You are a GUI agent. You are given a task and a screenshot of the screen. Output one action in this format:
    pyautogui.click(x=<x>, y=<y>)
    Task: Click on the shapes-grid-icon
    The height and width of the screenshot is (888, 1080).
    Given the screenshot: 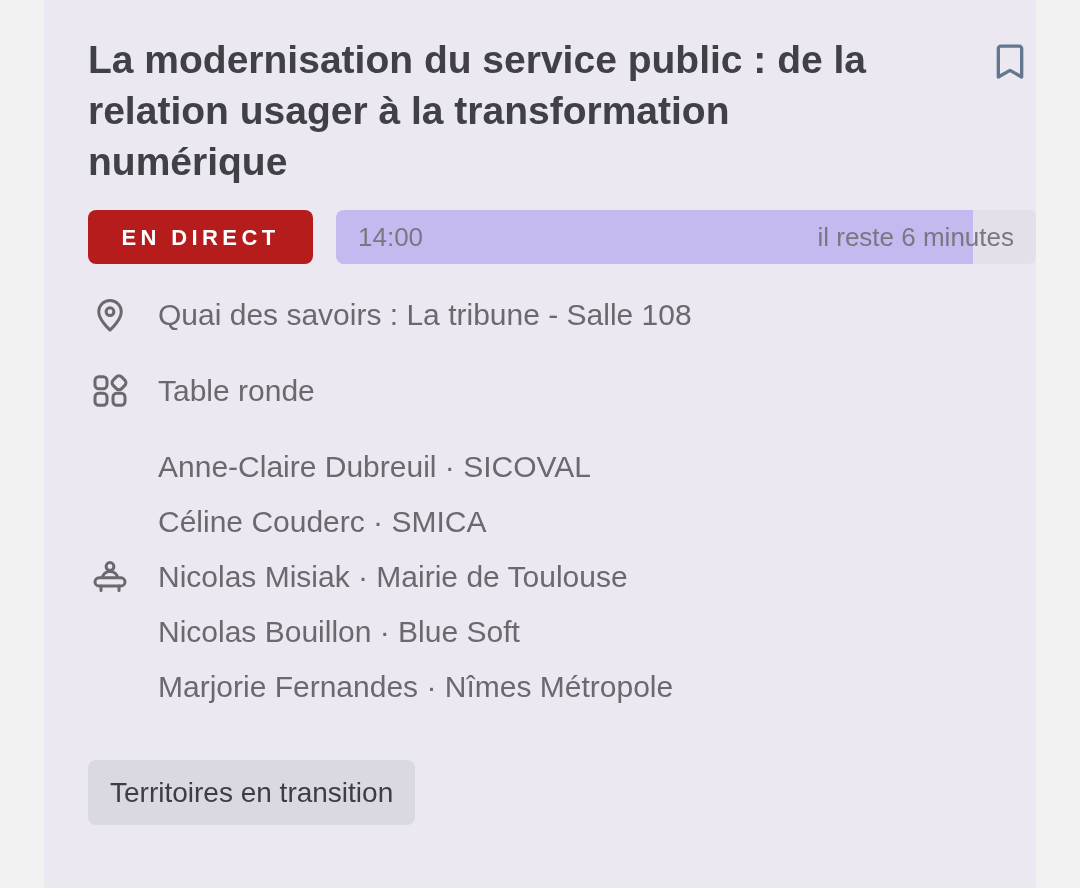 What is the action you would take?
    pyautogui.click(x=110, y=390)
    